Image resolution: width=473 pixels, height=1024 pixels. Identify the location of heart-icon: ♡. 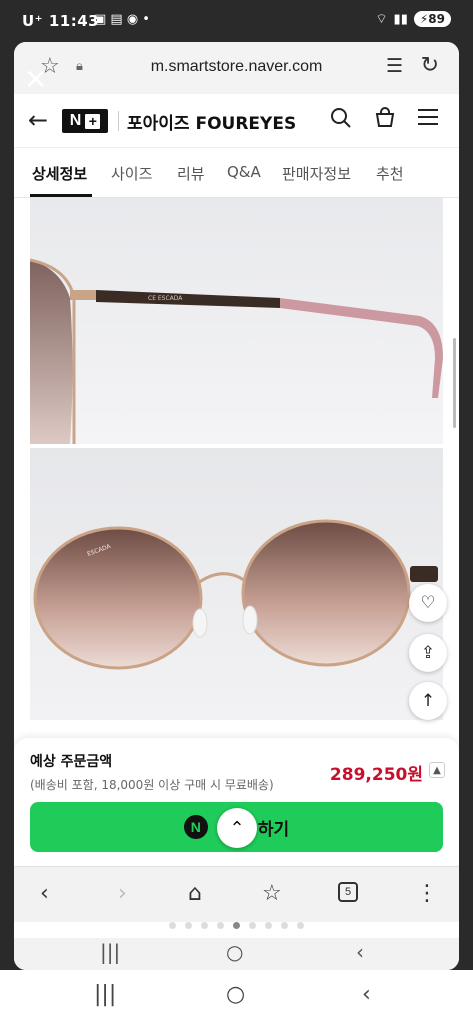
(428, 603).